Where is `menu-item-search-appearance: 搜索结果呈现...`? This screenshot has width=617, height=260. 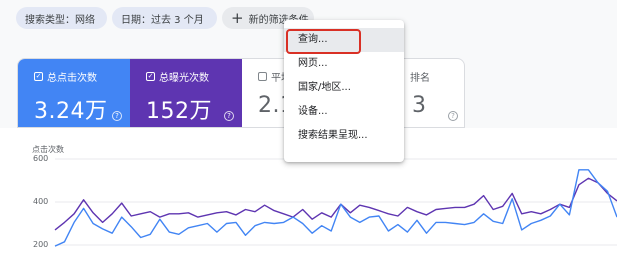
menu-item-search-appearance: 搜索结果呈现... is located at coordinates (344, 136).